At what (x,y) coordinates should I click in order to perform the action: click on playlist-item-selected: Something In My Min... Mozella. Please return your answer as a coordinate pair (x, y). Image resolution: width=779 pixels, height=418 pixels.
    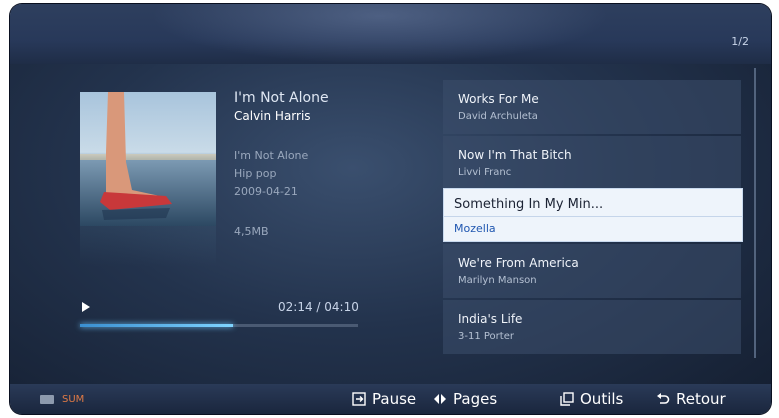
    Looking at the image, I should click on (593, 215).